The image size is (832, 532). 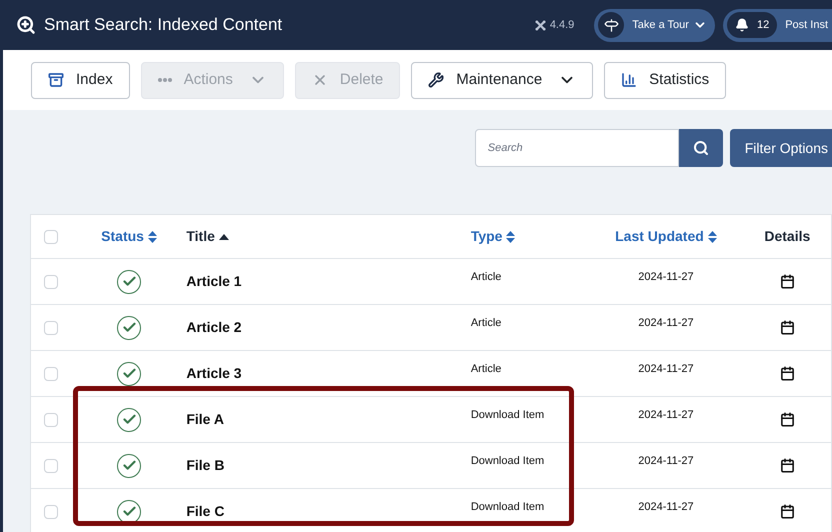 What do you see at coordinates (787, 236) in the screenshot?
I see `column-header: Details` at bounding box center [787, 236].